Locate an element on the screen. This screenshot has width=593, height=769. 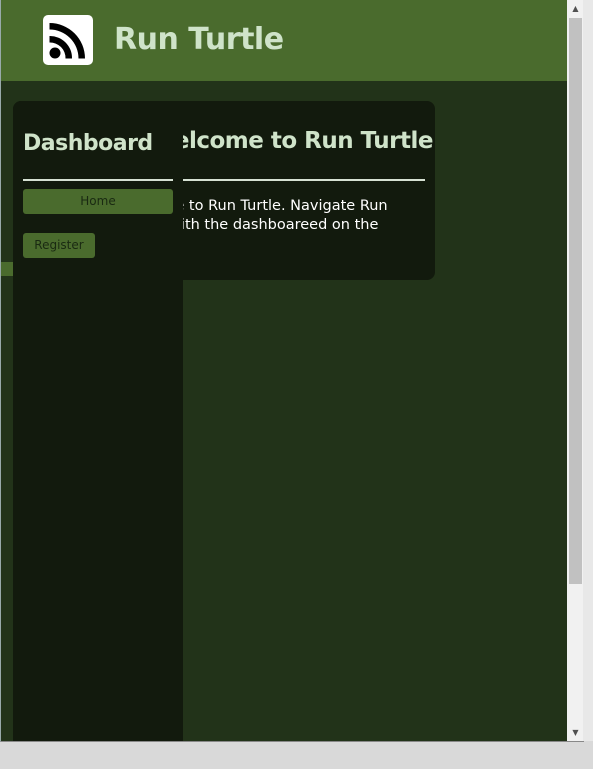
welcome-text-line: Turtle with the dashboareed on the is located at coordinates (278, 225).